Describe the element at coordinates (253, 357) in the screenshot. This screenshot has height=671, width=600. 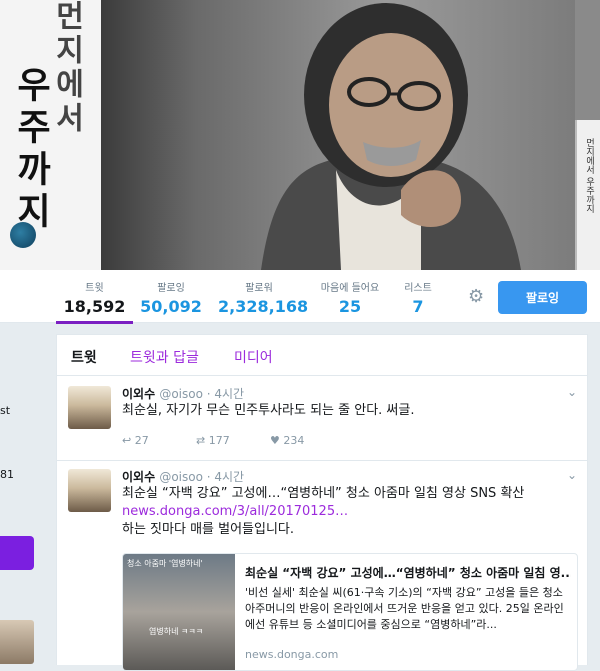
I see `tab-media: 미디어` at that location.